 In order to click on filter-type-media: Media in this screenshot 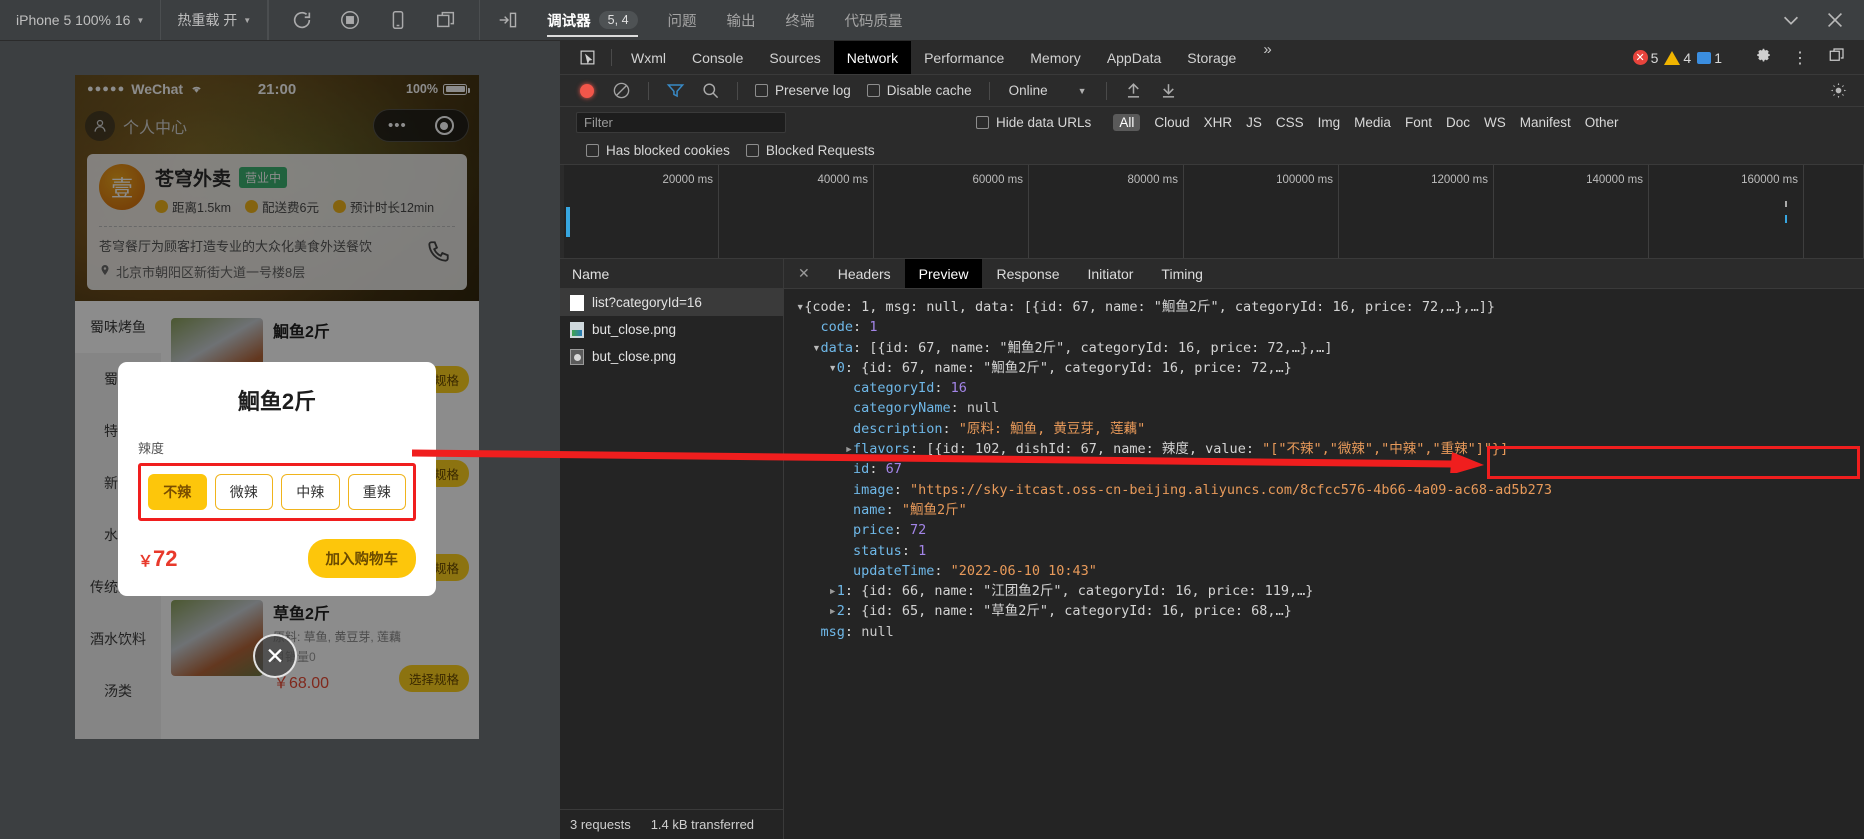, I will do `click(1372, 122)`.